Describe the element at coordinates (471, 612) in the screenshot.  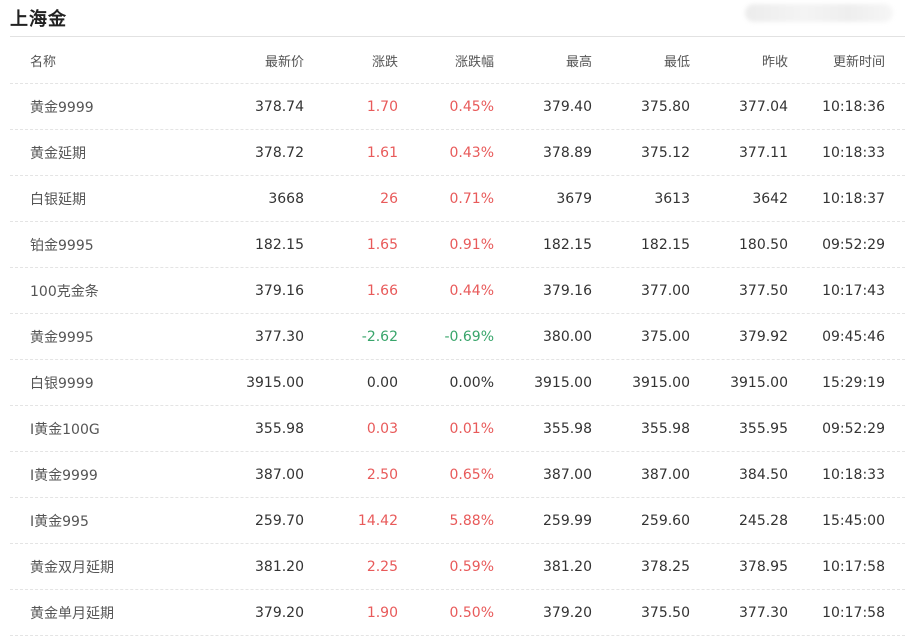
I see `cell-change-pct: 0.50%` at that location.